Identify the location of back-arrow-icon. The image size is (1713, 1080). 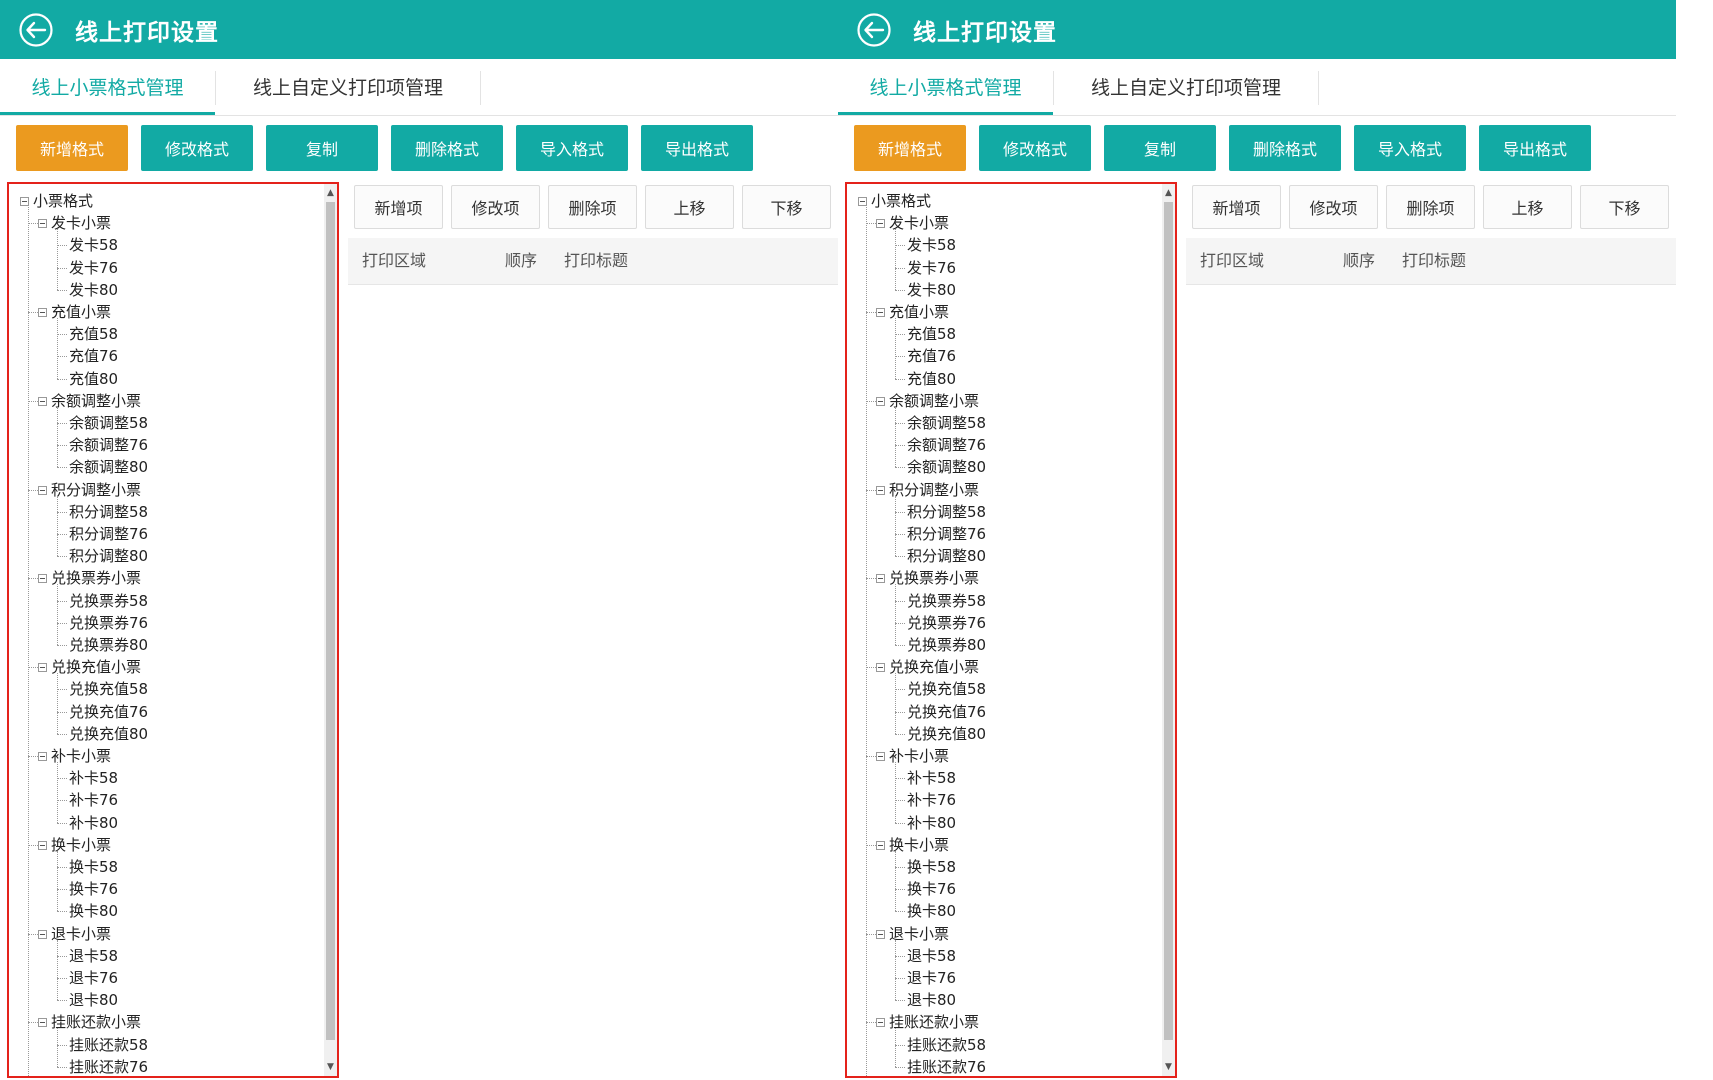
(36, 30).